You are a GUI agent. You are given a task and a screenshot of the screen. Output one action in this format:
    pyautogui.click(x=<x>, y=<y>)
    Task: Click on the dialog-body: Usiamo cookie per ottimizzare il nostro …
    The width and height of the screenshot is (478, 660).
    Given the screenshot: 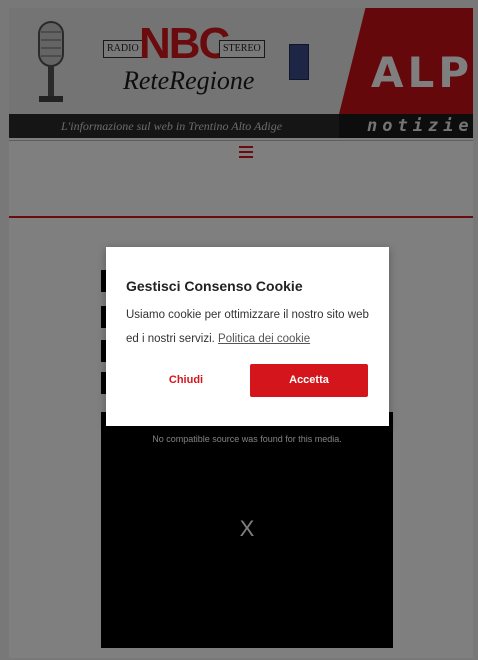 What is the action you would take?
    pyautogui.click(x=251, y=327)
    